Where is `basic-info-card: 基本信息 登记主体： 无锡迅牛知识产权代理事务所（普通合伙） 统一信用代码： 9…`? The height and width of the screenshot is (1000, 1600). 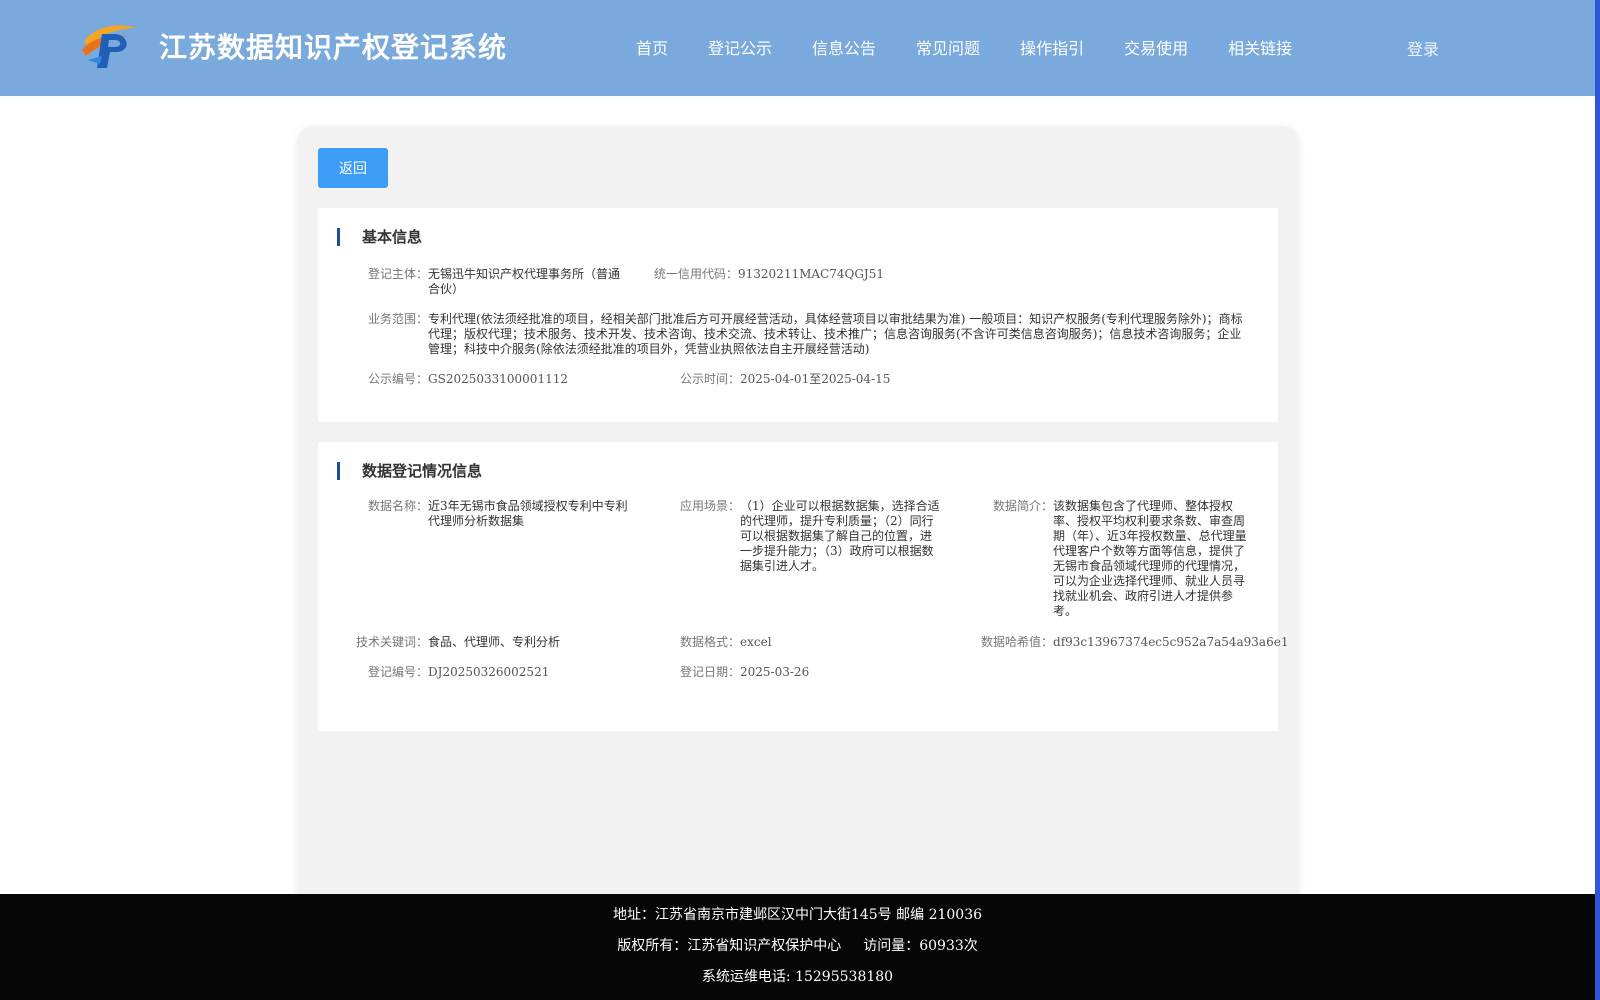
basic-info-card: 基本信息 登记主体： 无锡迅牛知识产权代理事务所（普通合伙） 统一信用代码： 9… is located at coordinates (798, 315).